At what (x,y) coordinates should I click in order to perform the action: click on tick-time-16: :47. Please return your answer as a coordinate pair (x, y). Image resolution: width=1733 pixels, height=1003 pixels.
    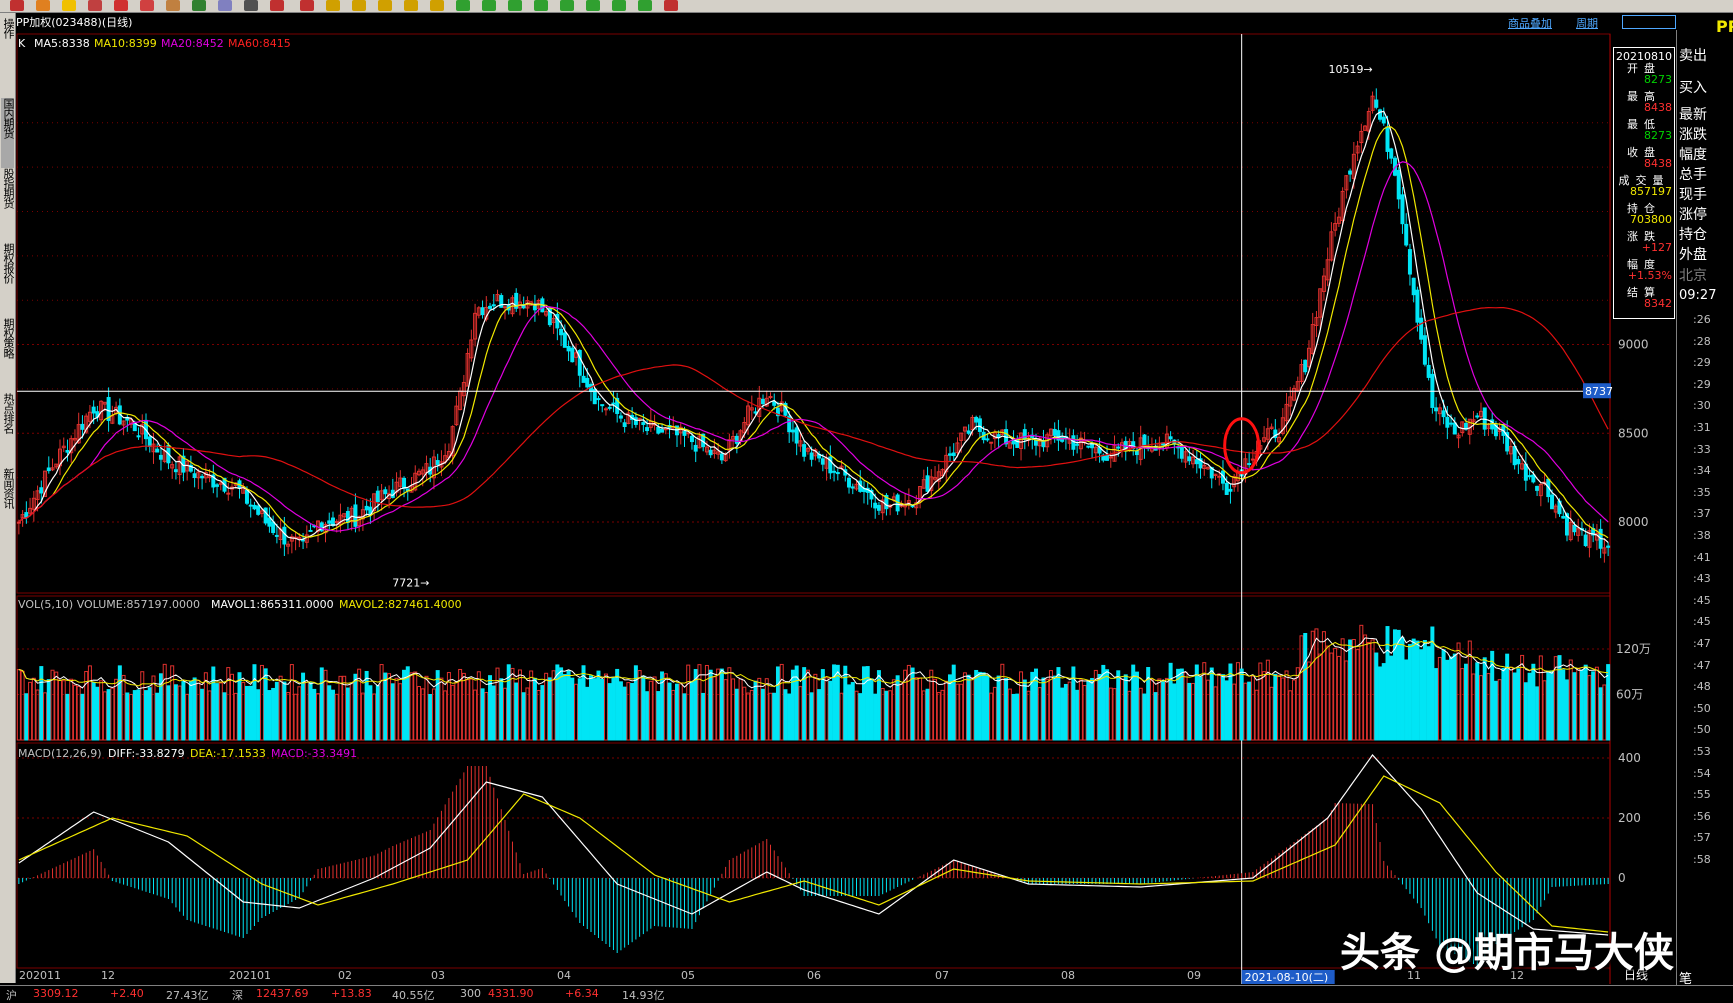
    Looking at the image, I should click on (1702, 665).